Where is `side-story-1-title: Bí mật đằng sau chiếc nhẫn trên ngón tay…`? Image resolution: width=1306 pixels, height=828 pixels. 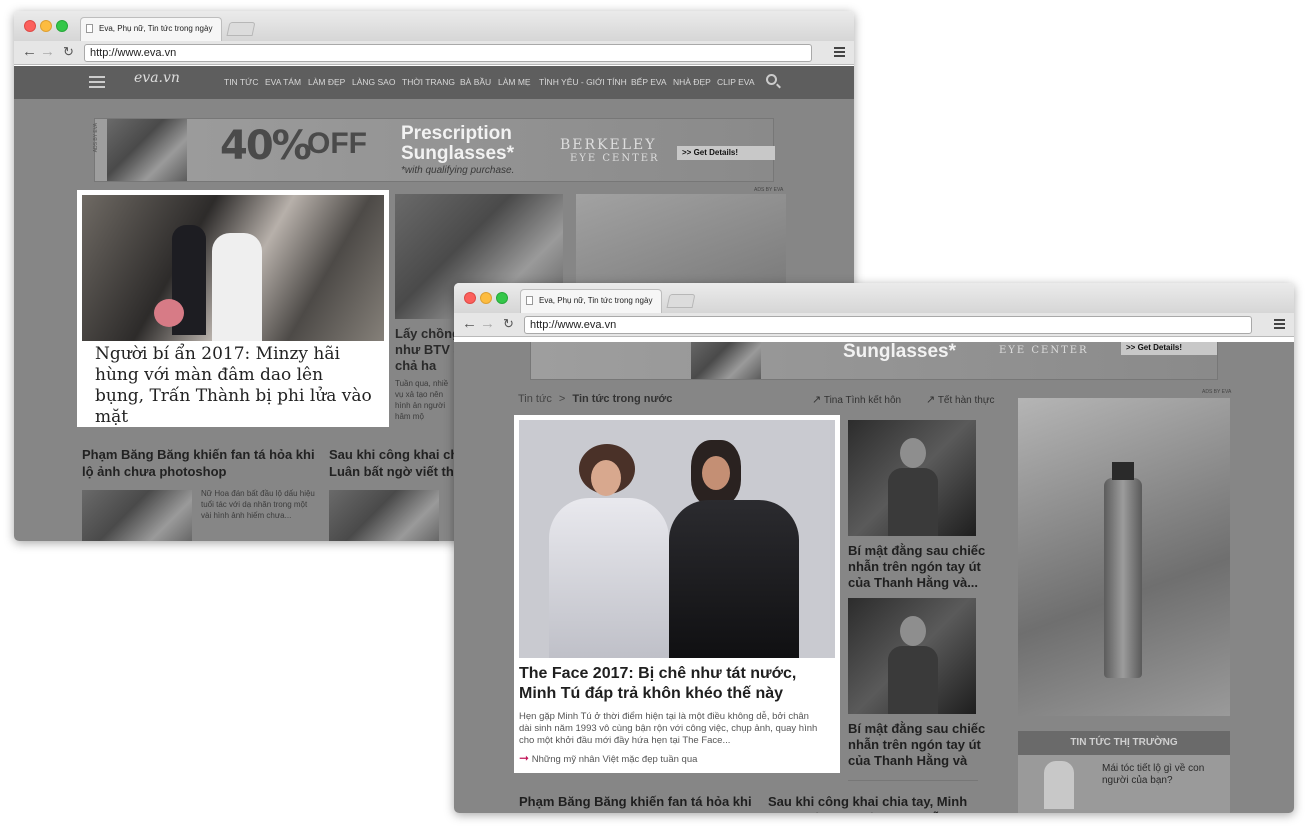
side-story-1-title: Bí mật đằng sau chiếc nhẫn trên ngón tay… is located at coordinates (923, 567).